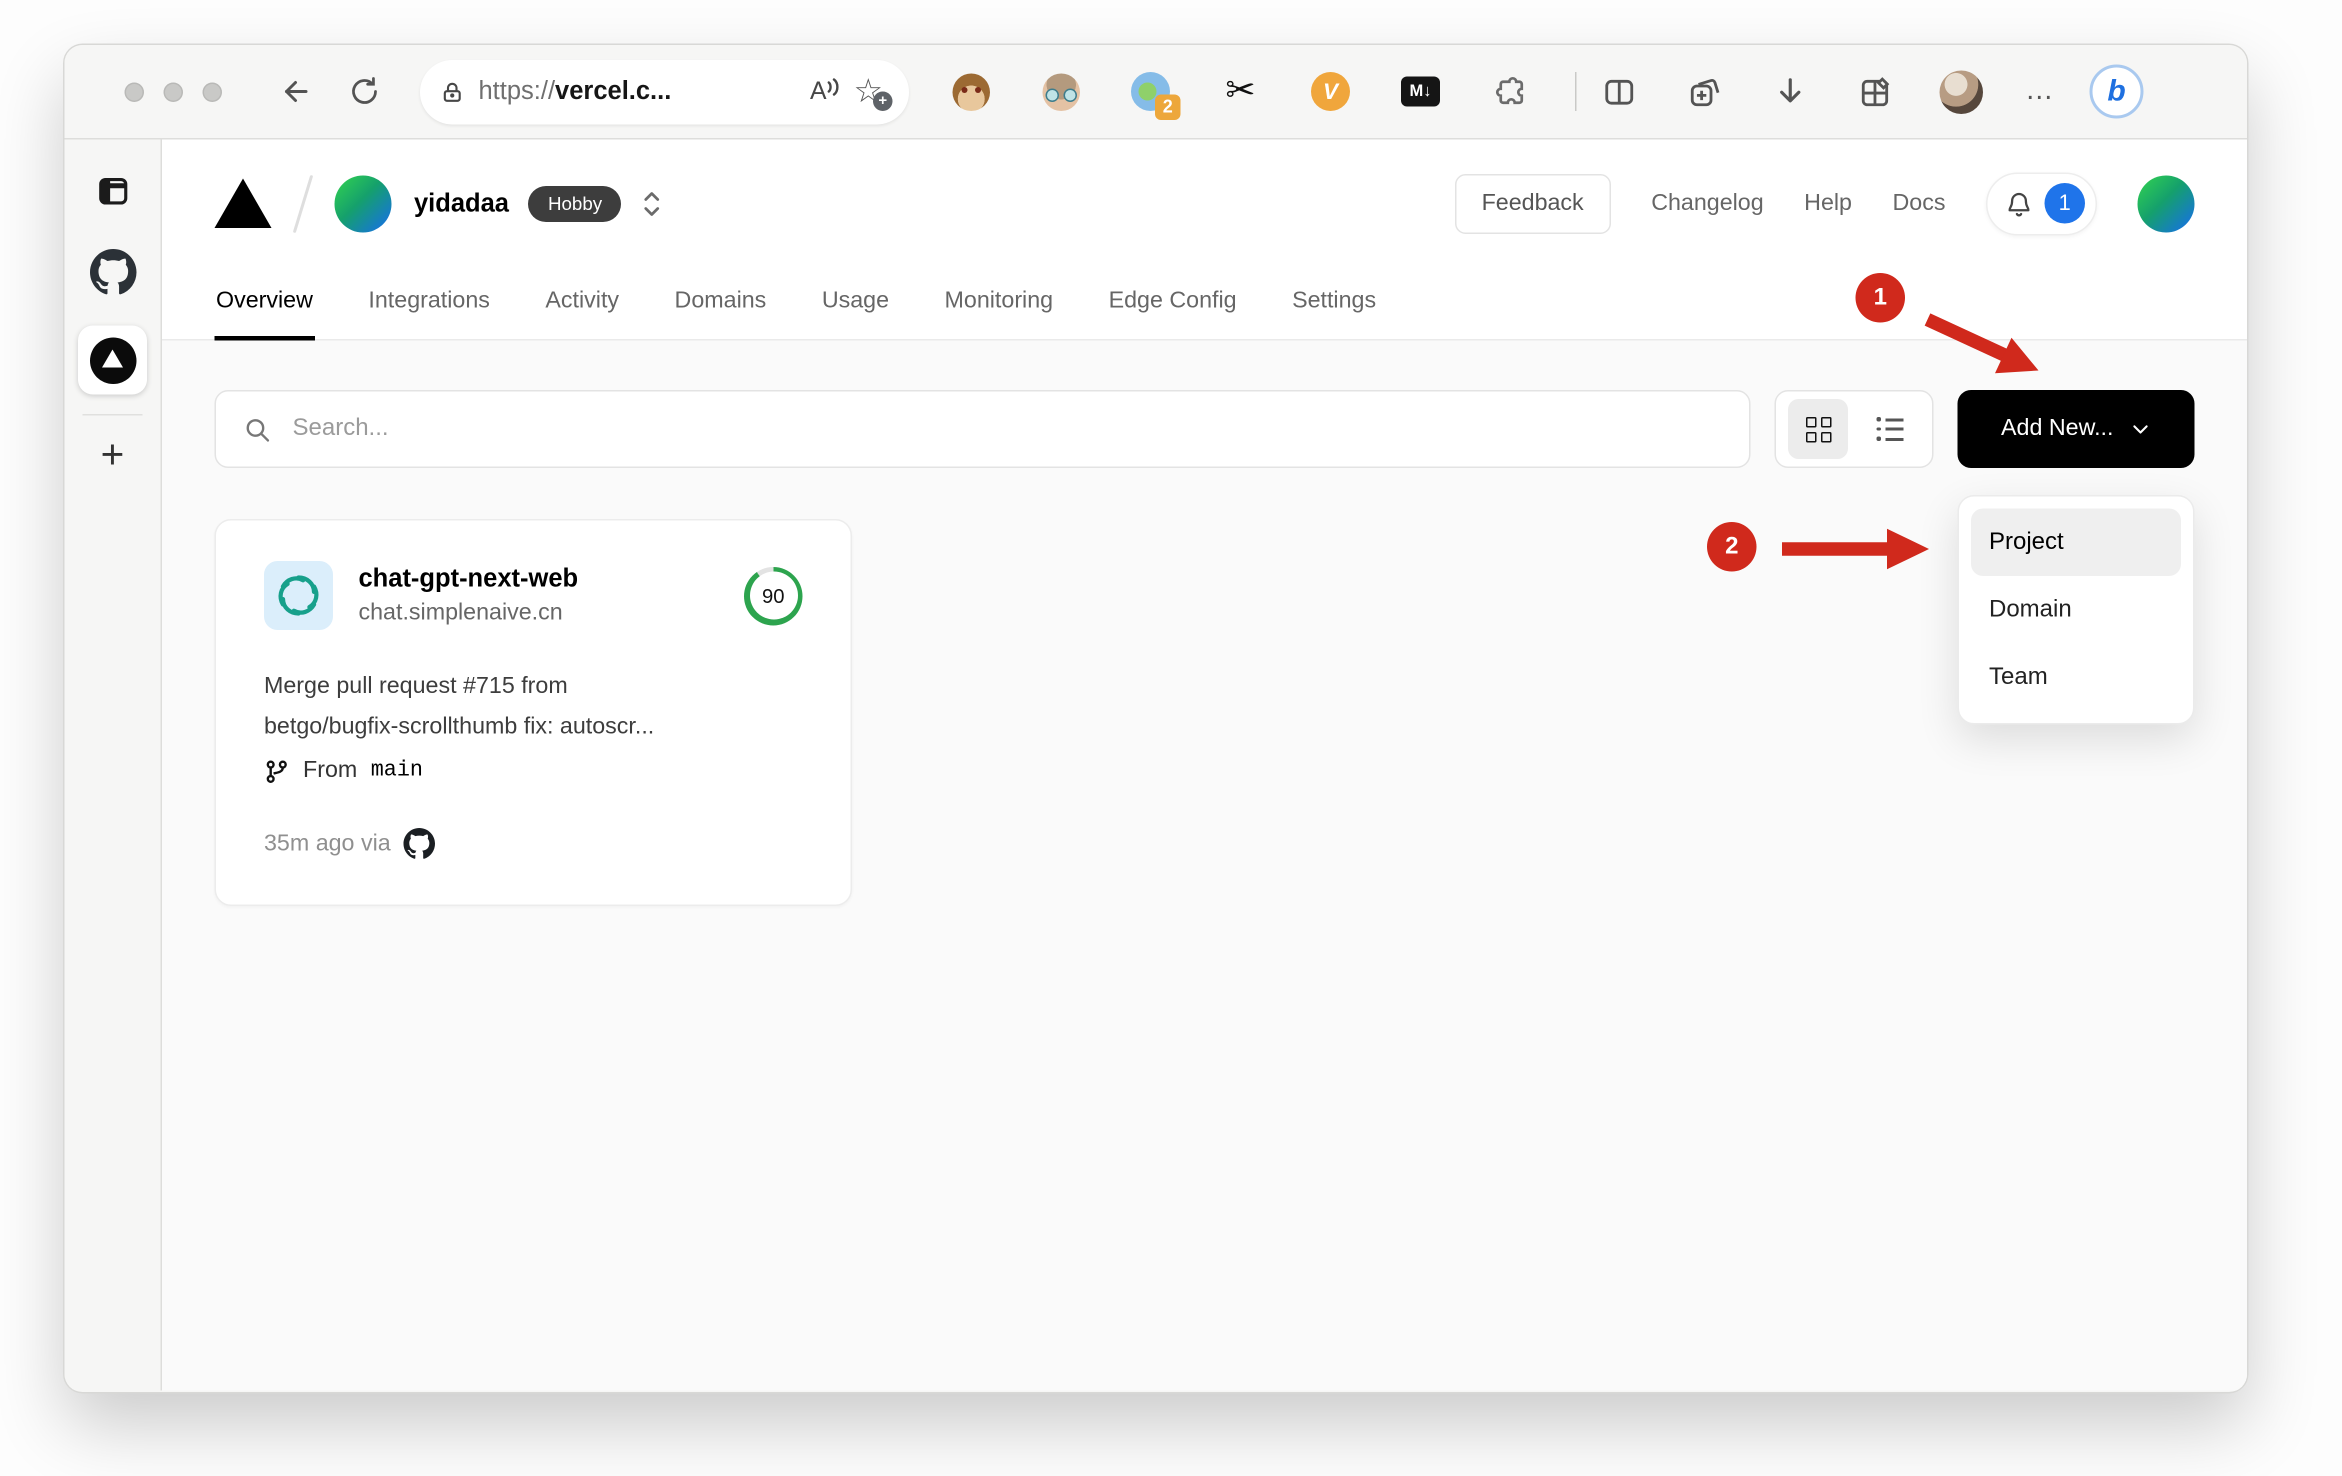 This screenshot has height=1476, width=2342. Describe the element at coordinates (1532, 203) in the screenshot. I see `feedback-button: Feedback` at that location.